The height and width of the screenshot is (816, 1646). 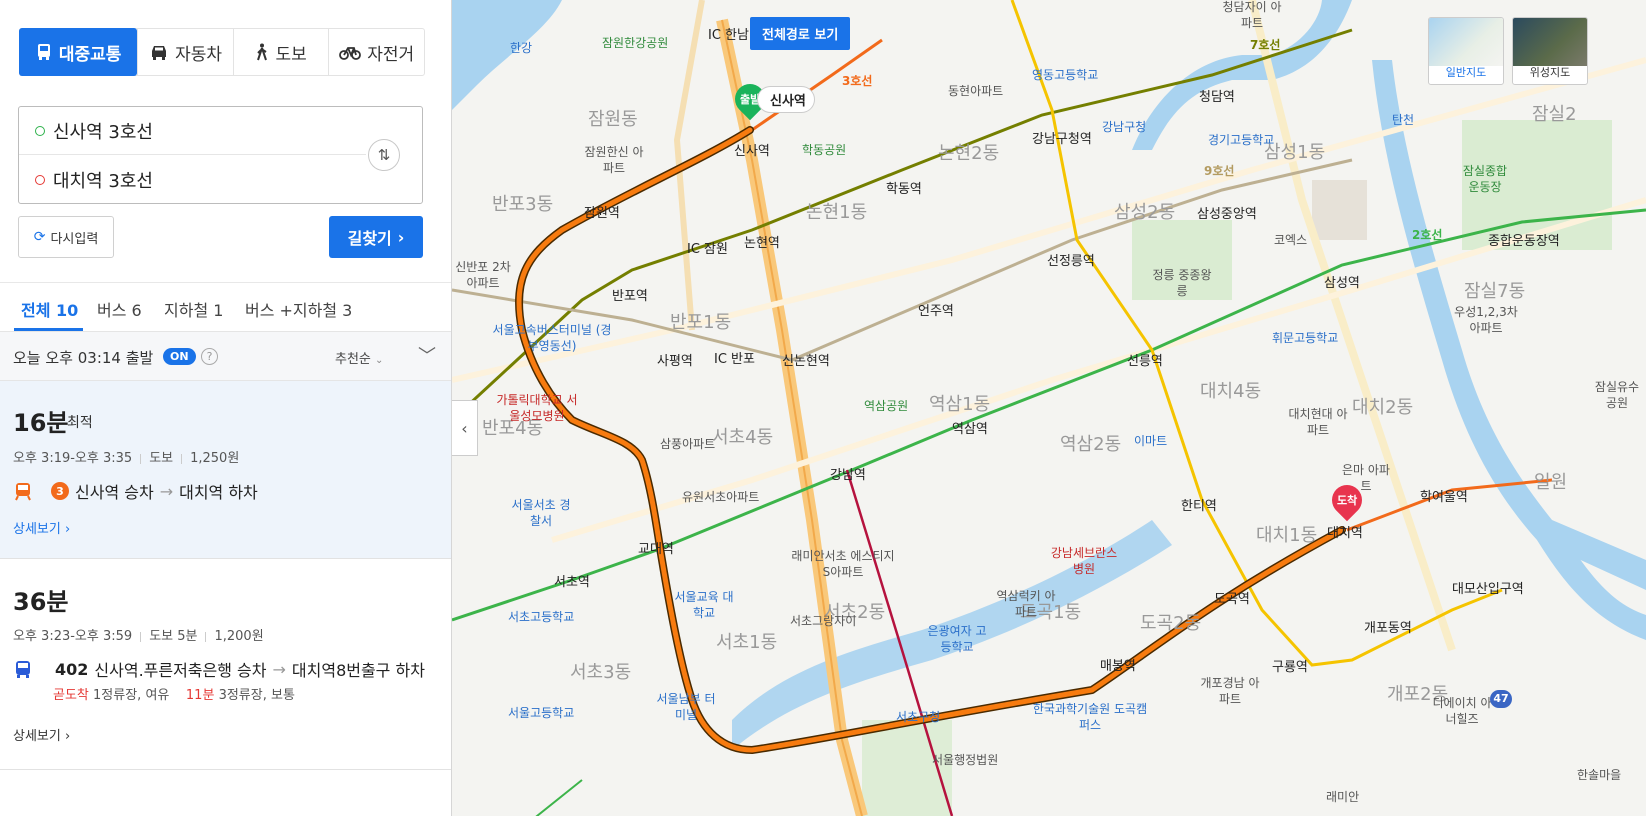 I want to click on station-label: 신사역, so click(x=752, y=149).